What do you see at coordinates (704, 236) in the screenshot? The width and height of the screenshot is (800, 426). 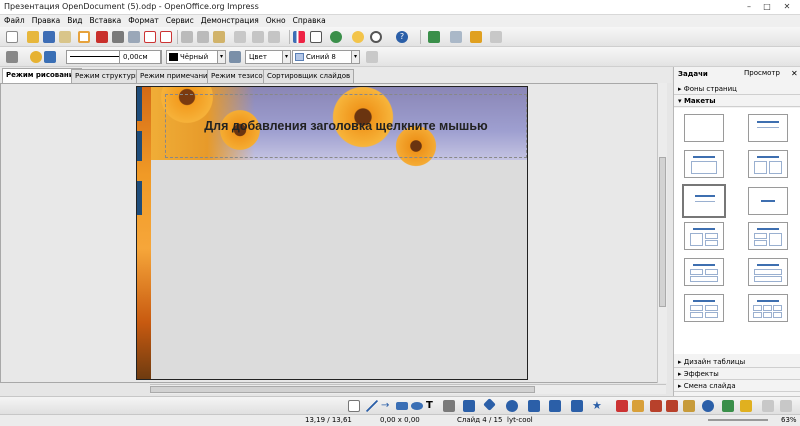 I see `layout-title-2content` at bounding box center [704, 236].